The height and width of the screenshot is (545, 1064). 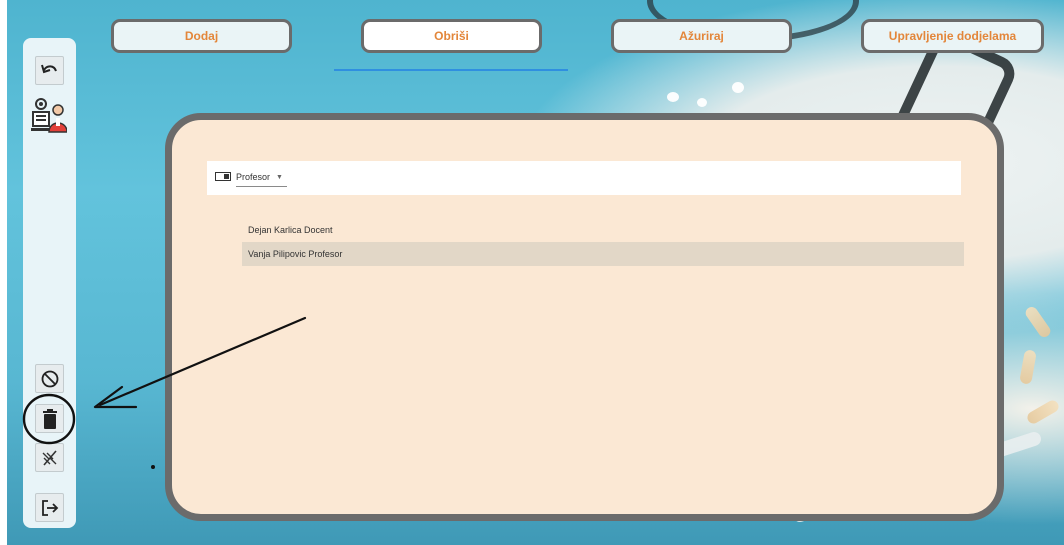 What do you see at coordinates (290, 230) in the screenshot?
I see `list-item-label: Dejan Karlica Docent` at bounding box center [290, 230].